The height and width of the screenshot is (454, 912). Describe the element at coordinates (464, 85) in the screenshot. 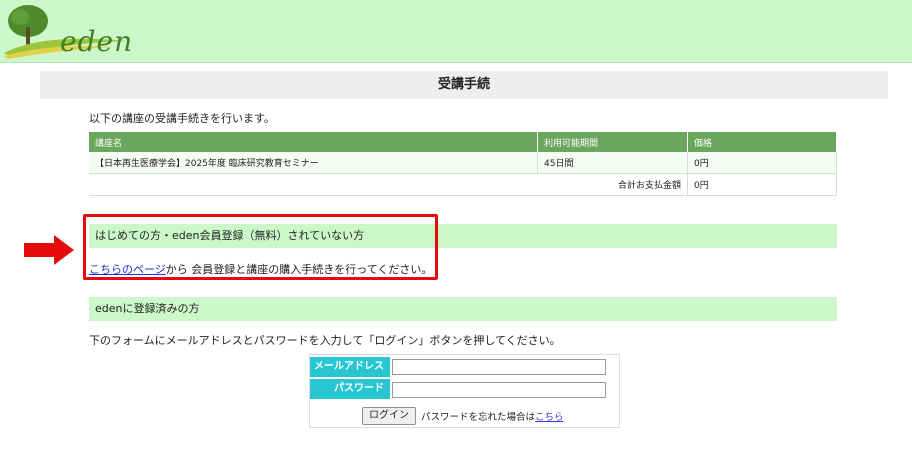

I see `page-title: 受講手続` at that location.